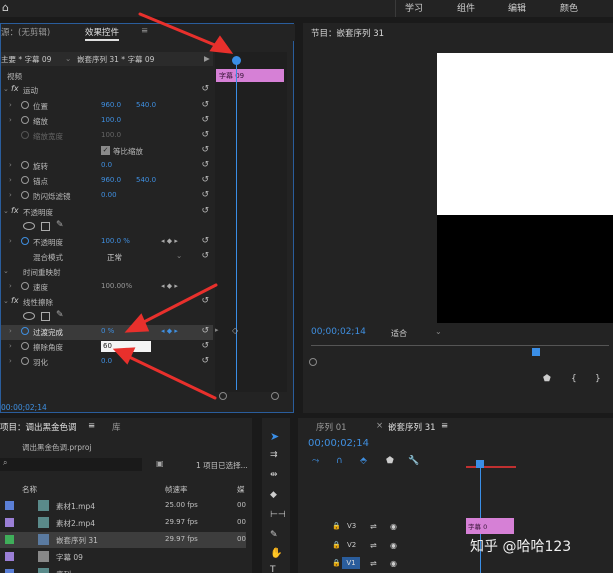  Describe the element at coordinates (278, 515) in the screenshot. I see `slip-icon: ⊢⊣` at that location.